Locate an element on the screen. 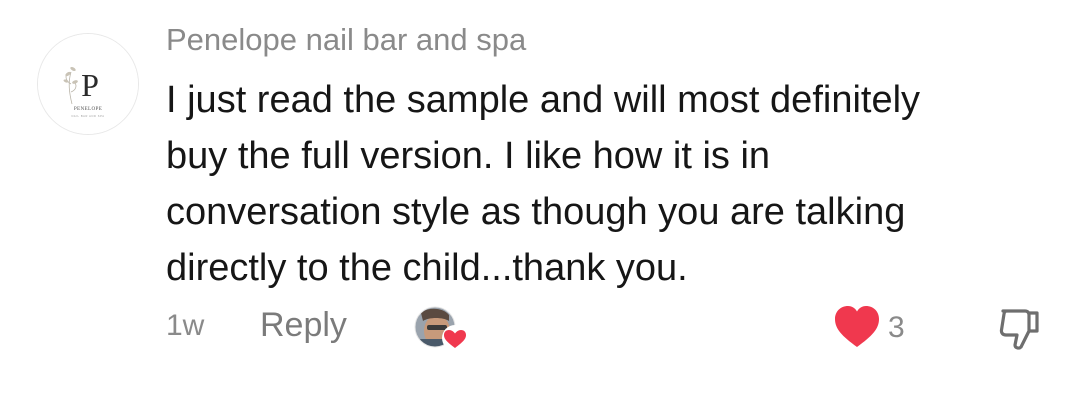  reply-button: Reply is located at coordinates (303, 325).